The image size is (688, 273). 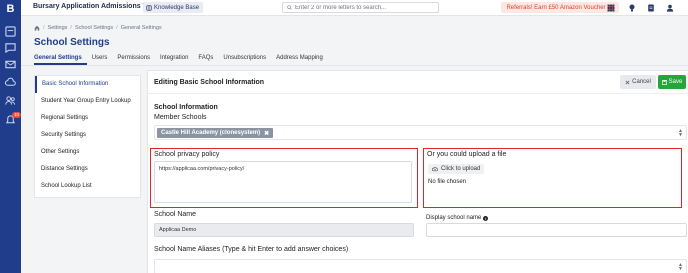 I want to click on upload-button-label: Click to upload, so click(x=461, y=169).